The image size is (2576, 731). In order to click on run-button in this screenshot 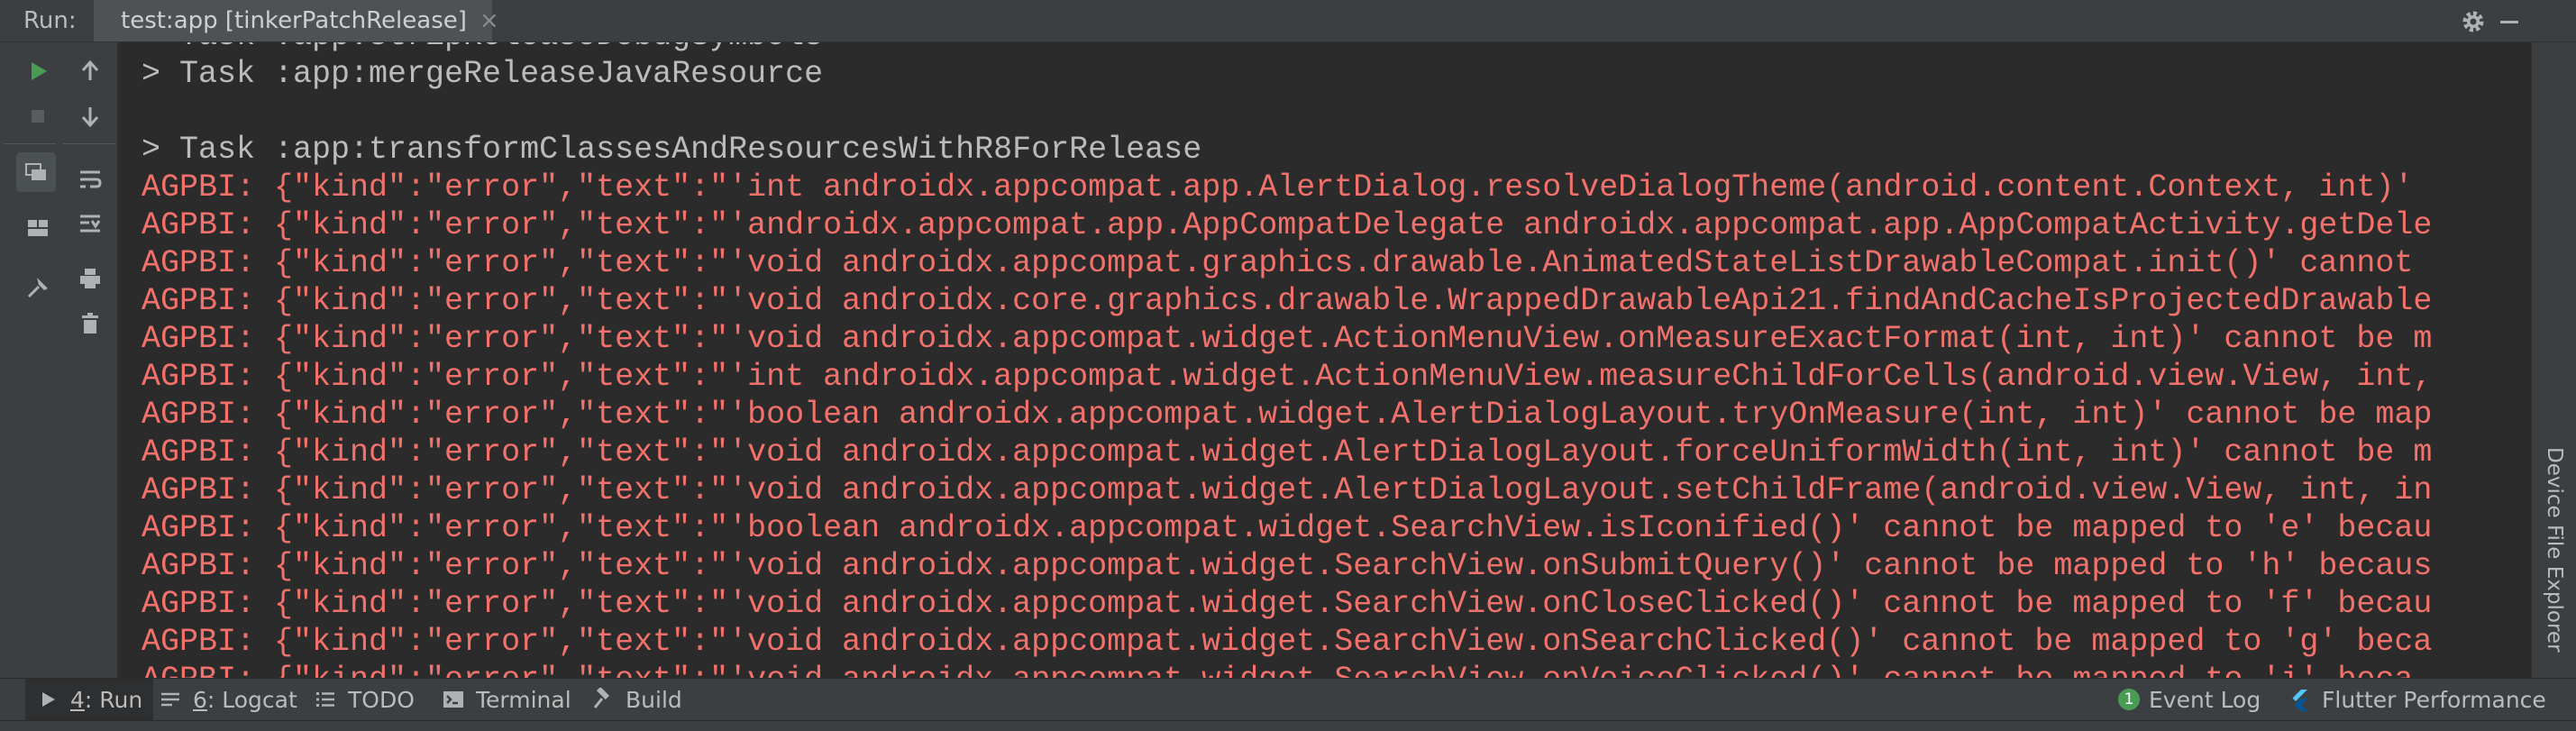, I will do `click(38, 71)`.